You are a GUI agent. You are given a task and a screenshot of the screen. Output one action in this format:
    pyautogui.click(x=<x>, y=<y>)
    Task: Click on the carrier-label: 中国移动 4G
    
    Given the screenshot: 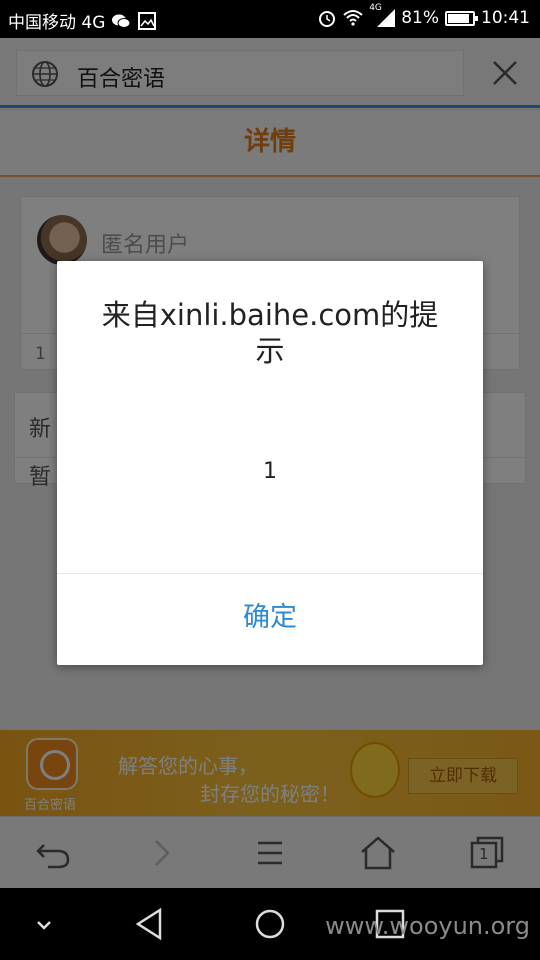 What is the action you would take?
    pyautogui.click(x=57, y=23)
    